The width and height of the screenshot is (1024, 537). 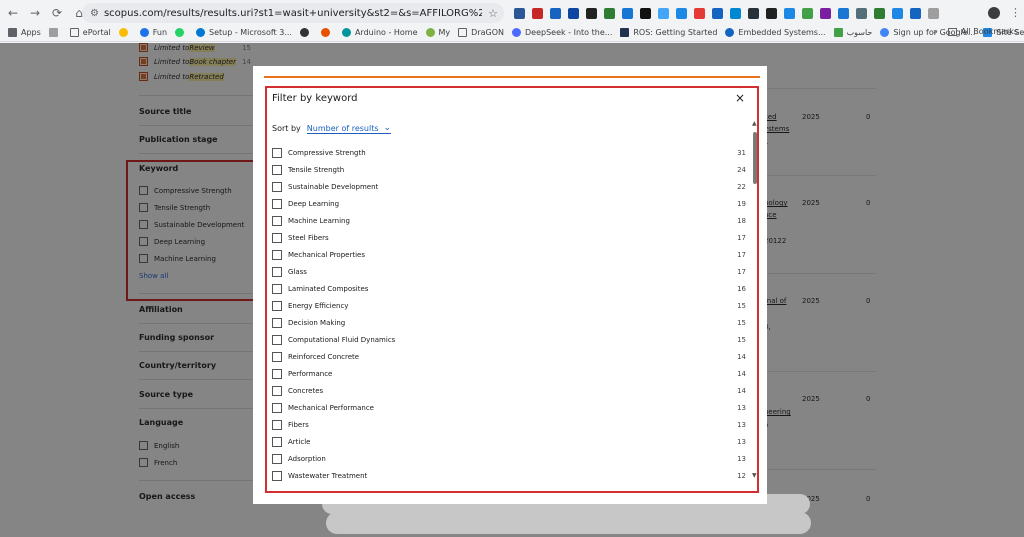 What do you see at coordinates (13, 13) in the screenshot?
I see `back-icon: ←` at bounding box center [13, 13].